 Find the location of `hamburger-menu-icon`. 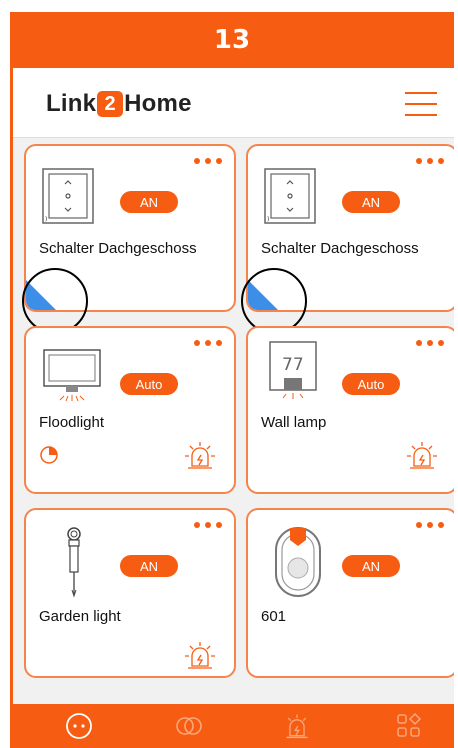

hamburger-menu-icon is located at coordinates (421, 104).